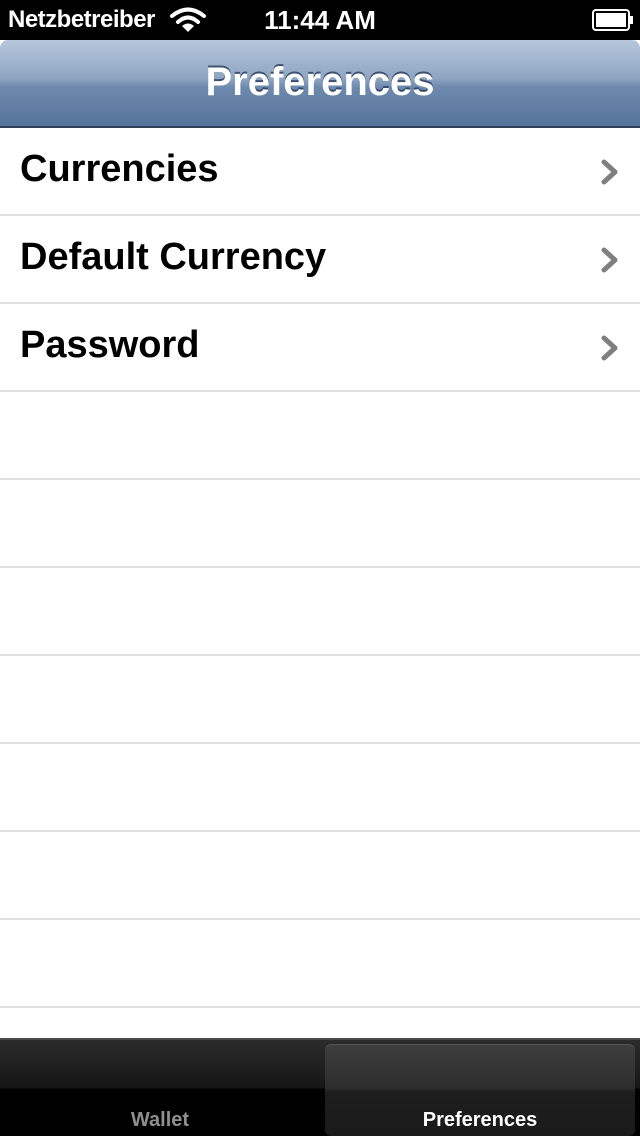 Image resolution: width=640 pixels, height=1136 pixels. Describe the element at coordinates (320, 172) in the screenshot. I see `row-currencies: Currencies` at that location.